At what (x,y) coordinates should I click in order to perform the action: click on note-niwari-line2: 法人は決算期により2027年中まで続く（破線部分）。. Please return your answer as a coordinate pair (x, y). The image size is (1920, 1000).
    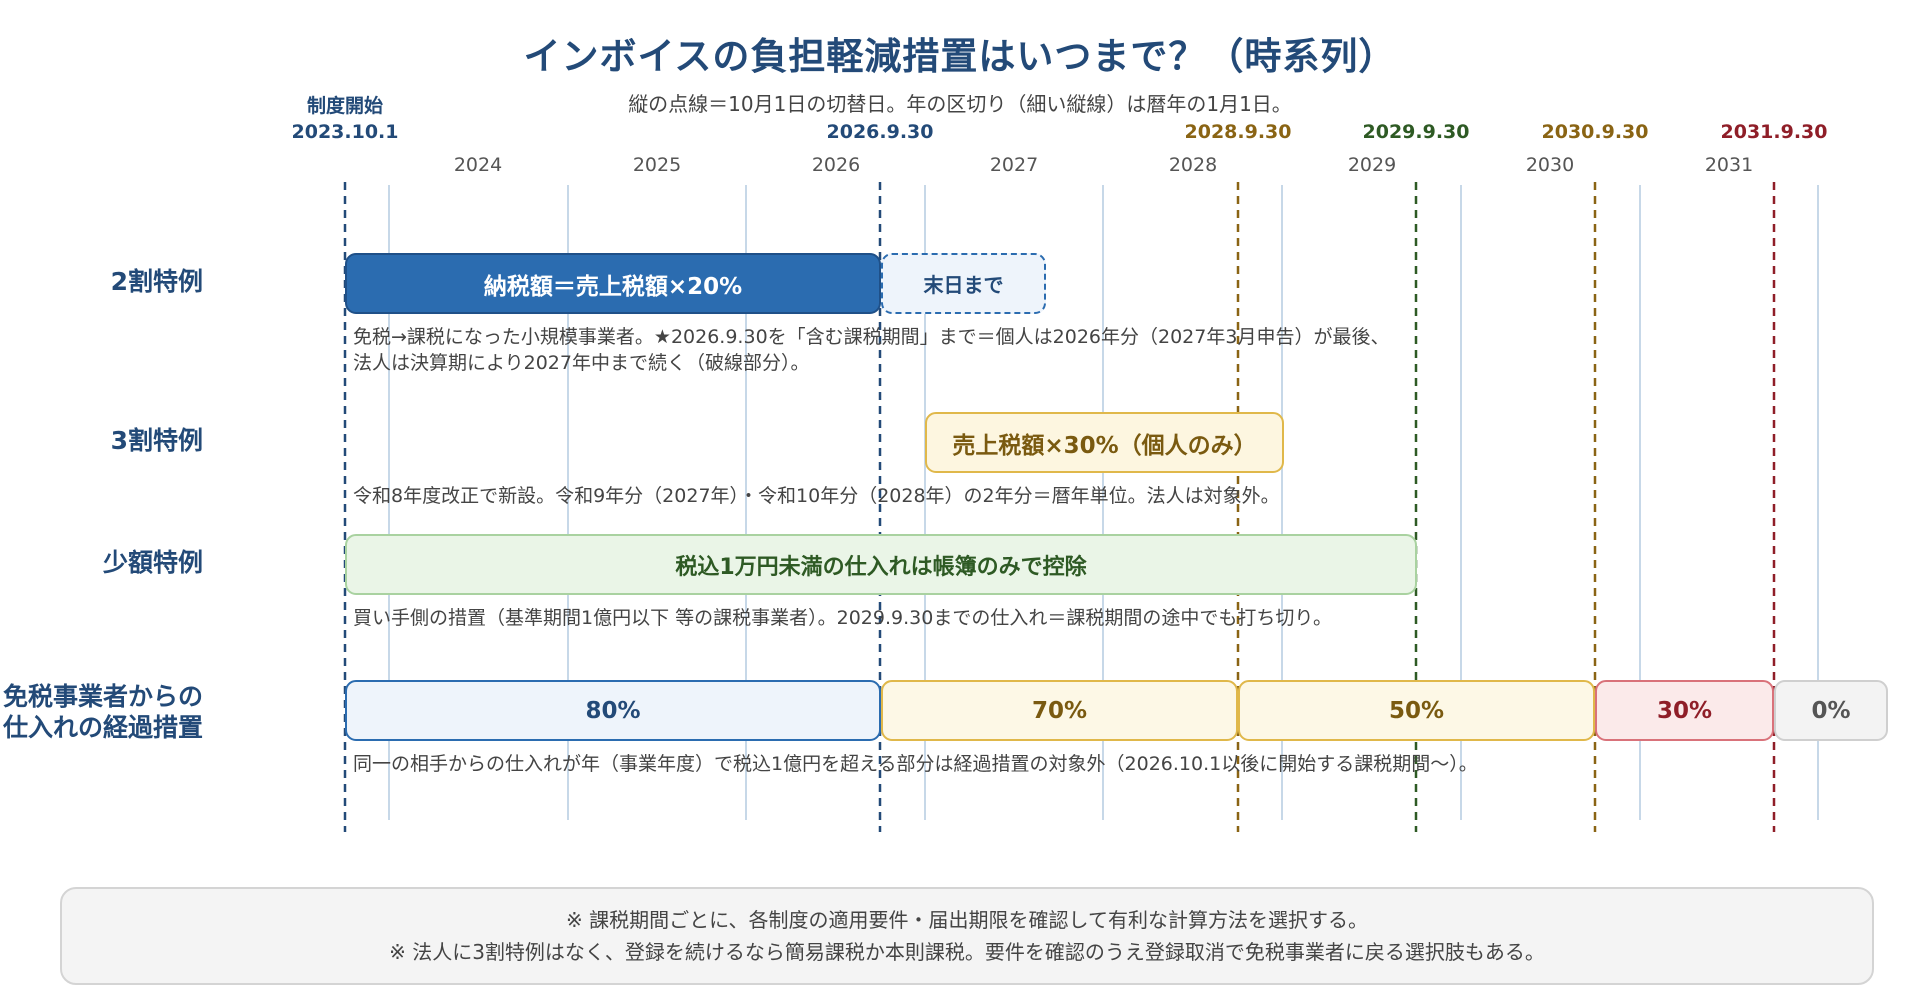
    Looking at the image, I should click on (581, 363).